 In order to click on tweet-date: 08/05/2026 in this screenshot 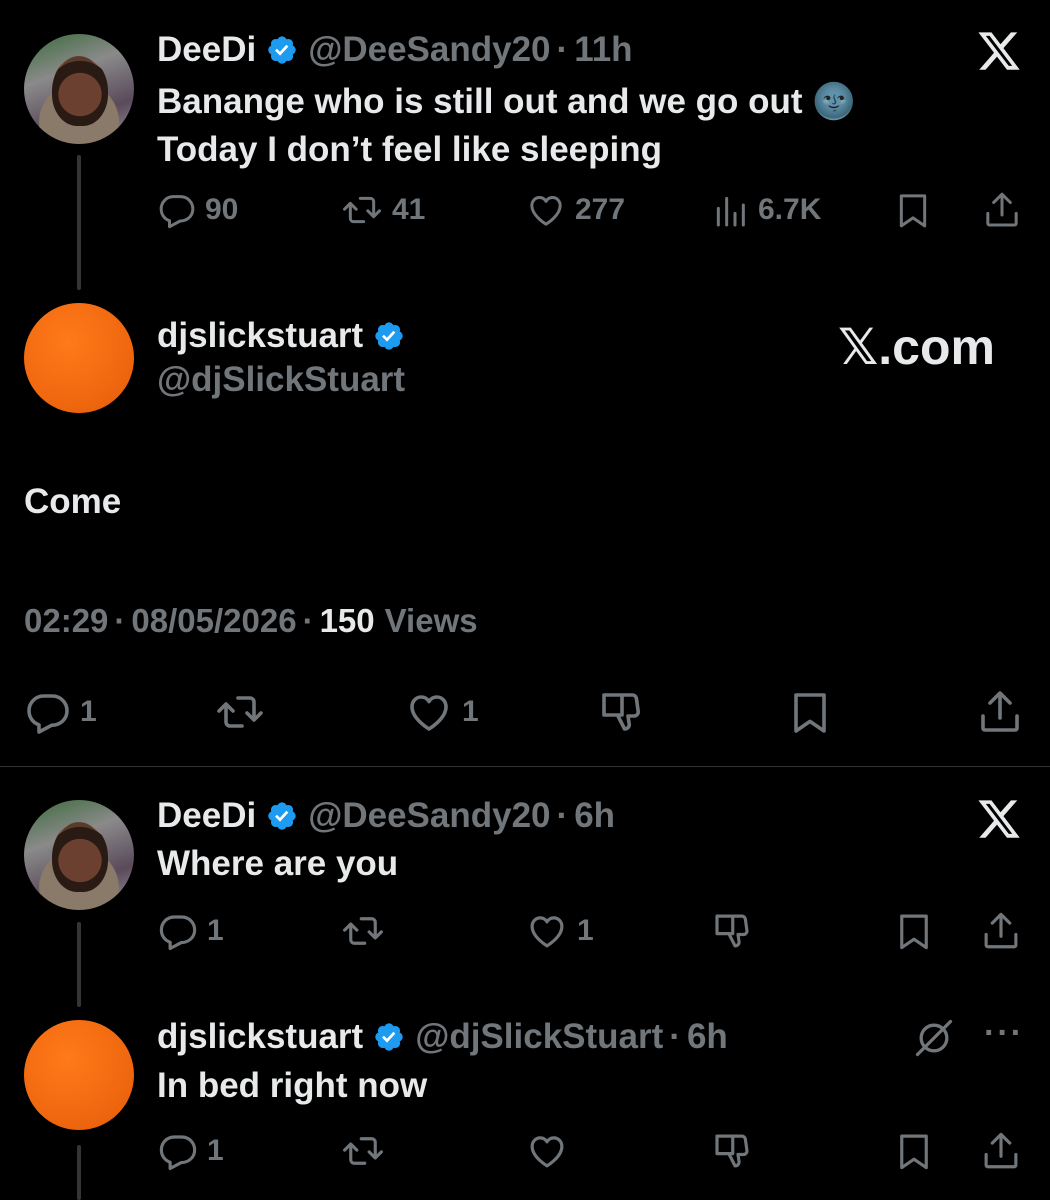, I will do `click(213, 621)`.